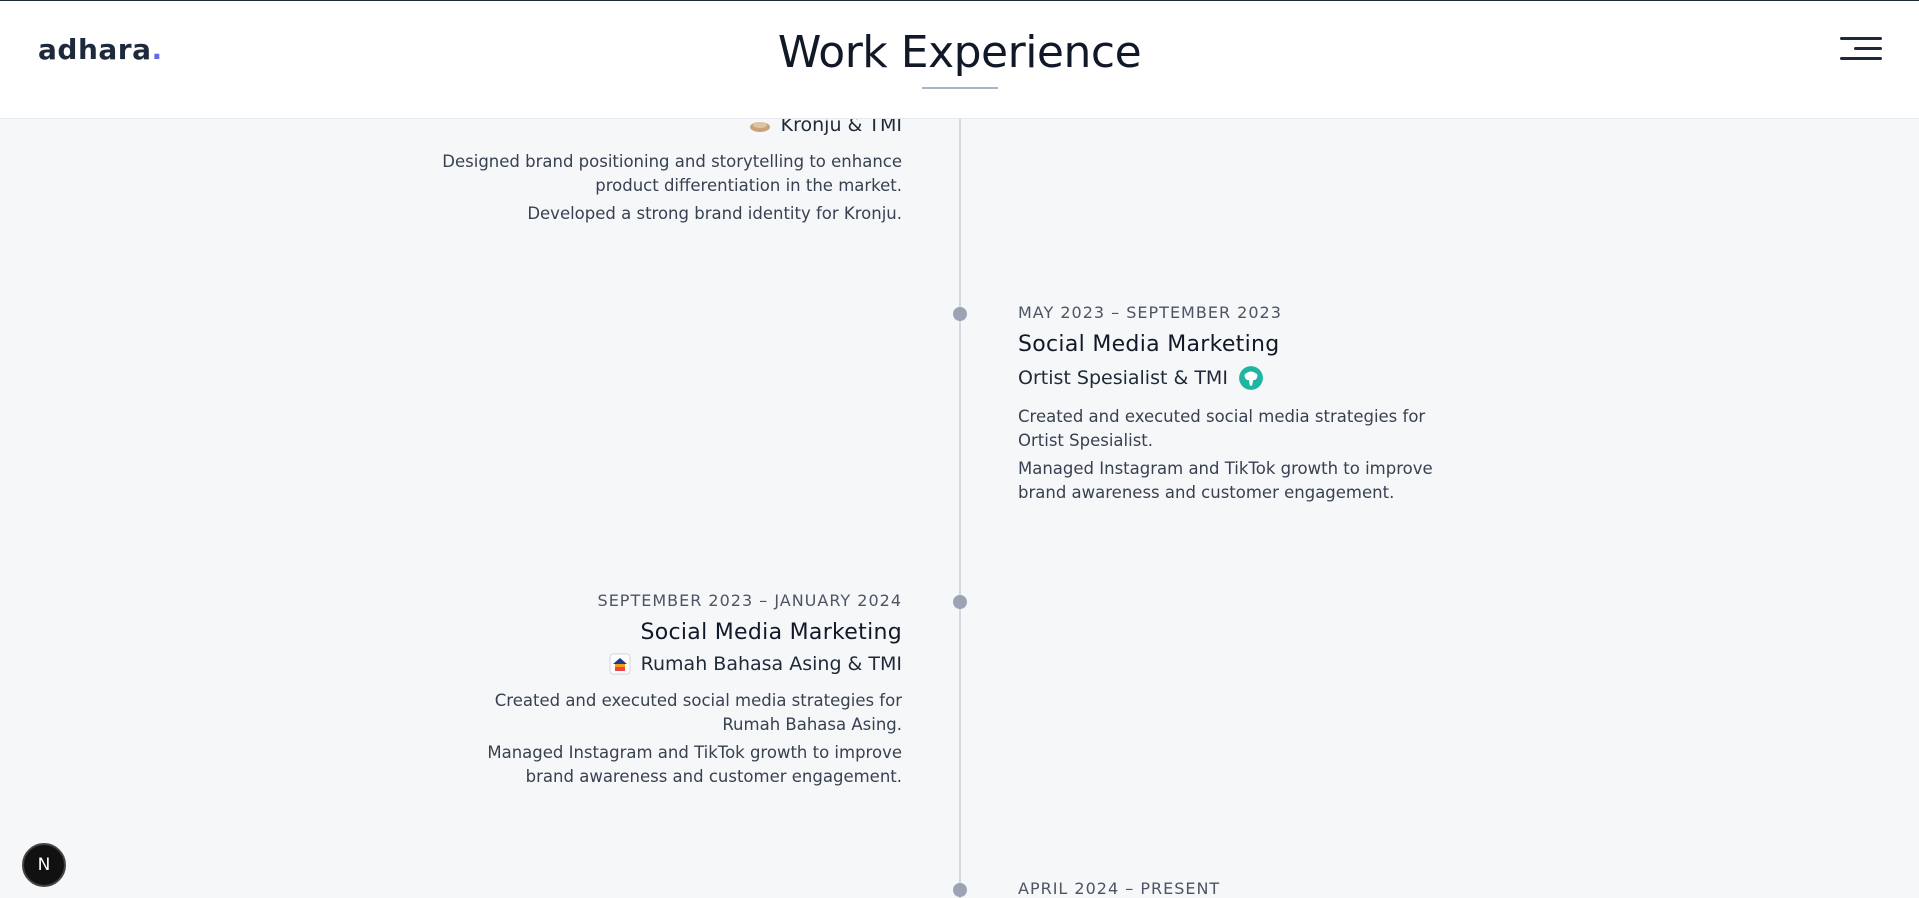 Image resolution: width=1919 pixels, height=898 pixels. I want to click on company-name: Rumah Bahasa Asing & TMI, so click(771, 664).